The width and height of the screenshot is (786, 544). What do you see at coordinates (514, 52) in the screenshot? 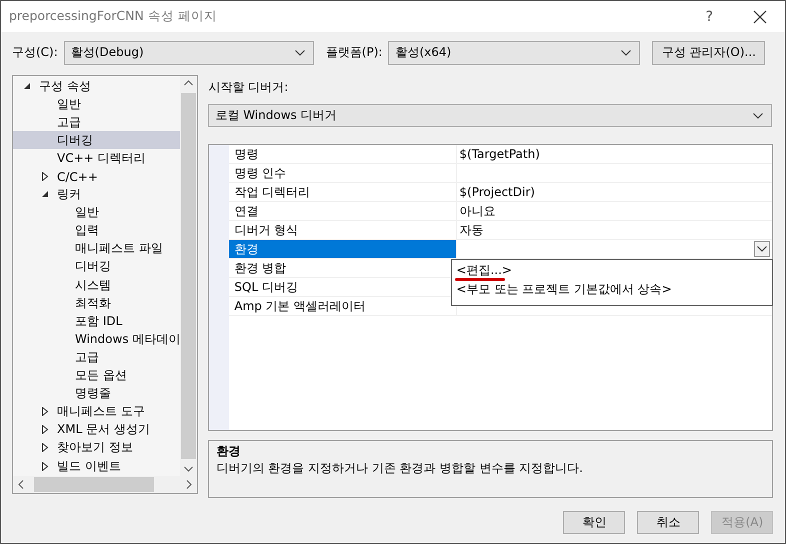
I see `platform-dropdown: 활성(x64)` at bounding box center [514, 52].